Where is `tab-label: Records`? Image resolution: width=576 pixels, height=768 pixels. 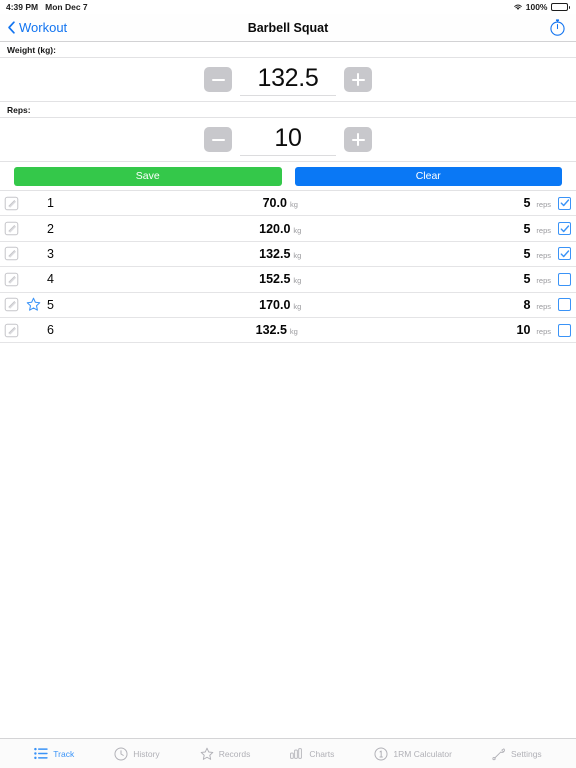
tab-label: Records is located at coordinates (234, 753).